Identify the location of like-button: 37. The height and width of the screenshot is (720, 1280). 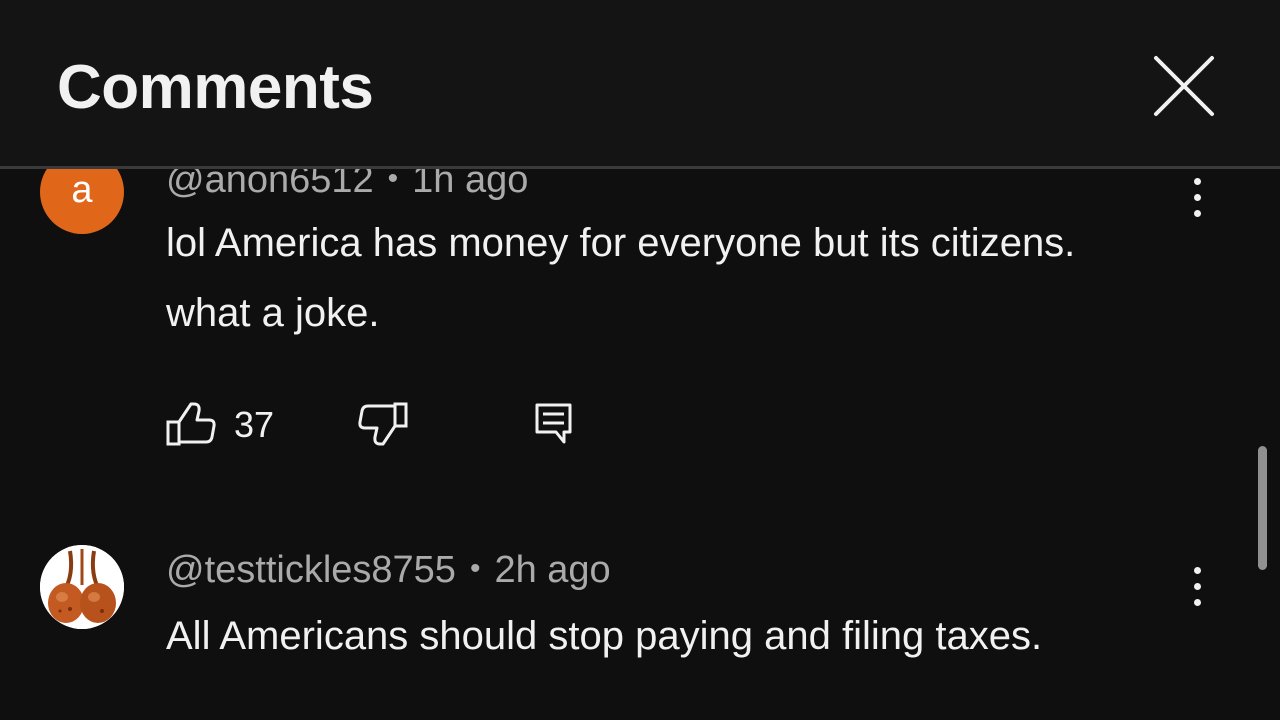
(220, 426).